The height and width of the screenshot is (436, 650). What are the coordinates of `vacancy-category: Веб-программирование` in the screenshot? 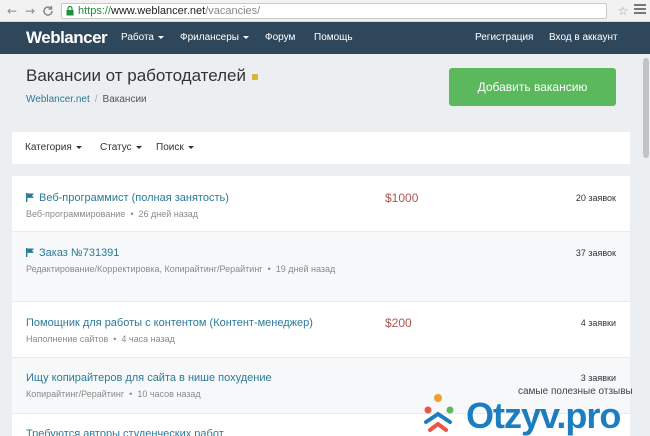 It's located at (76, 214).